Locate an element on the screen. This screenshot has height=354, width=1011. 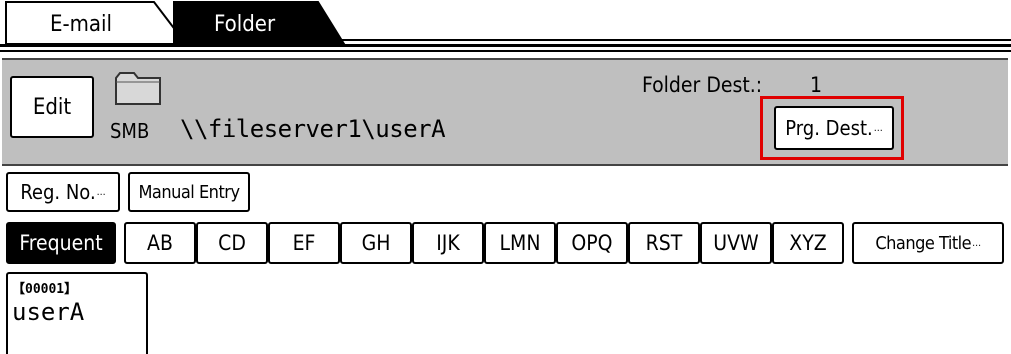
entry-number: 【00001】 is located at coordinates (45, 289).